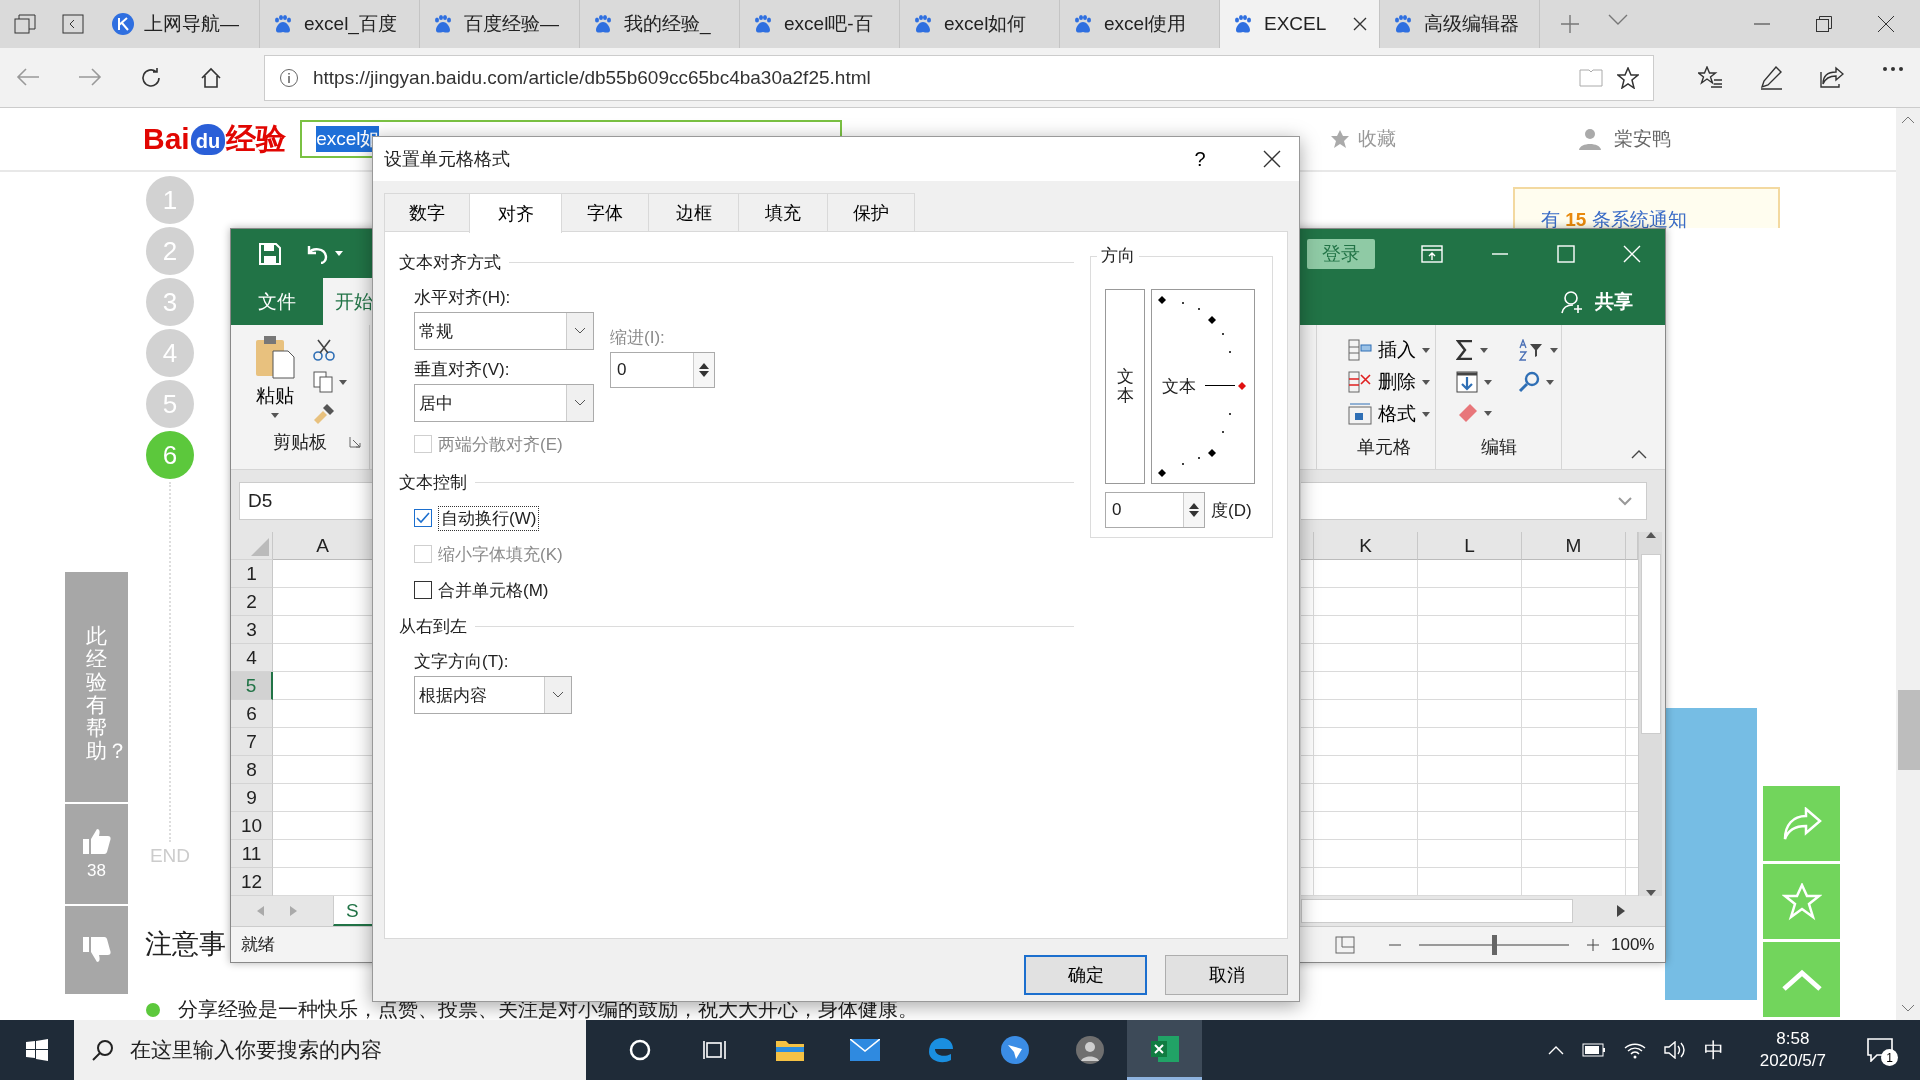 This screenshot has height=1080, width=1920. Describe the element at coordinates (1118, 255) in the screenshot. I see `section-heading: 方向` at that location.